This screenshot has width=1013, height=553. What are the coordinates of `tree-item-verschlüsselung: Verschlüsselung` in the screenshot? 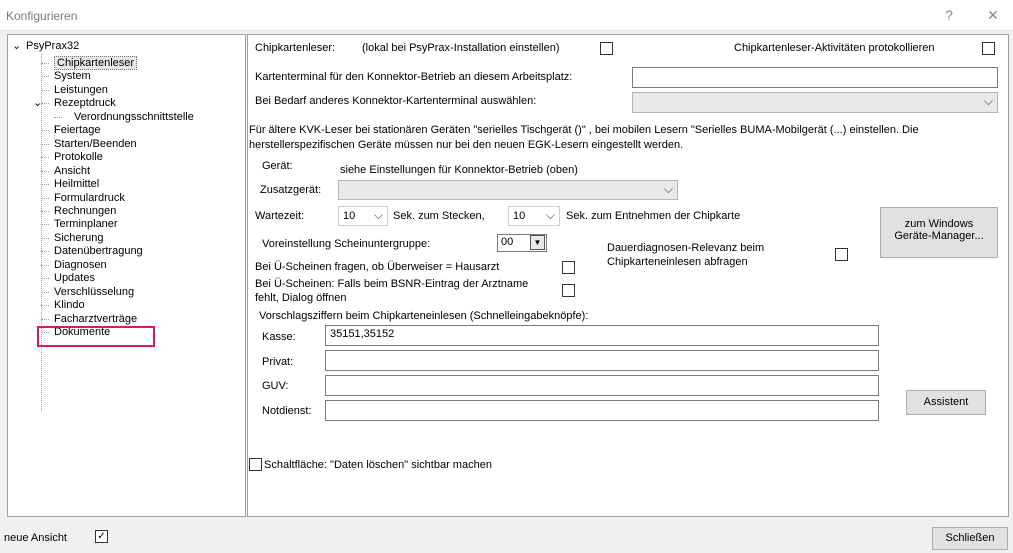 It's located at (94, 292).